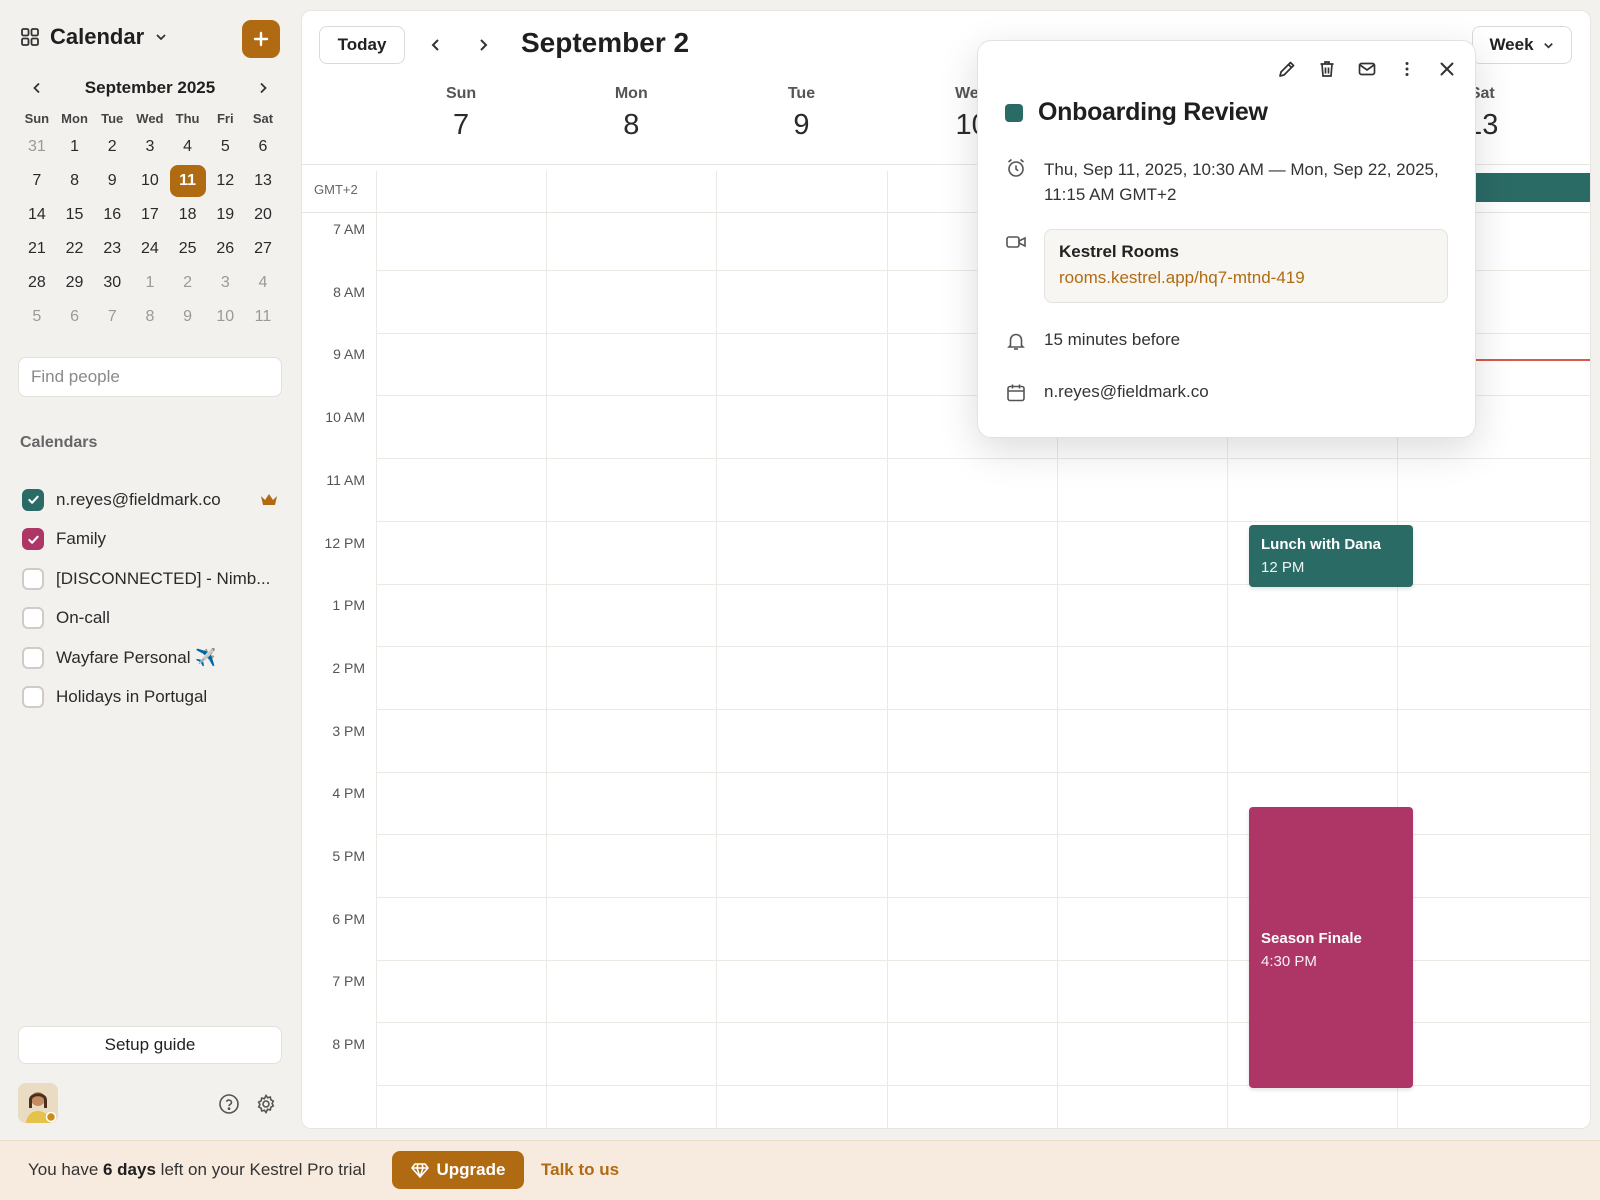 This screenshot has height=1200, width=1600. What do you see at coordinates (37, 249) in the screenshot?
I see `mini-day: 21` at bounding box center [37, 249].